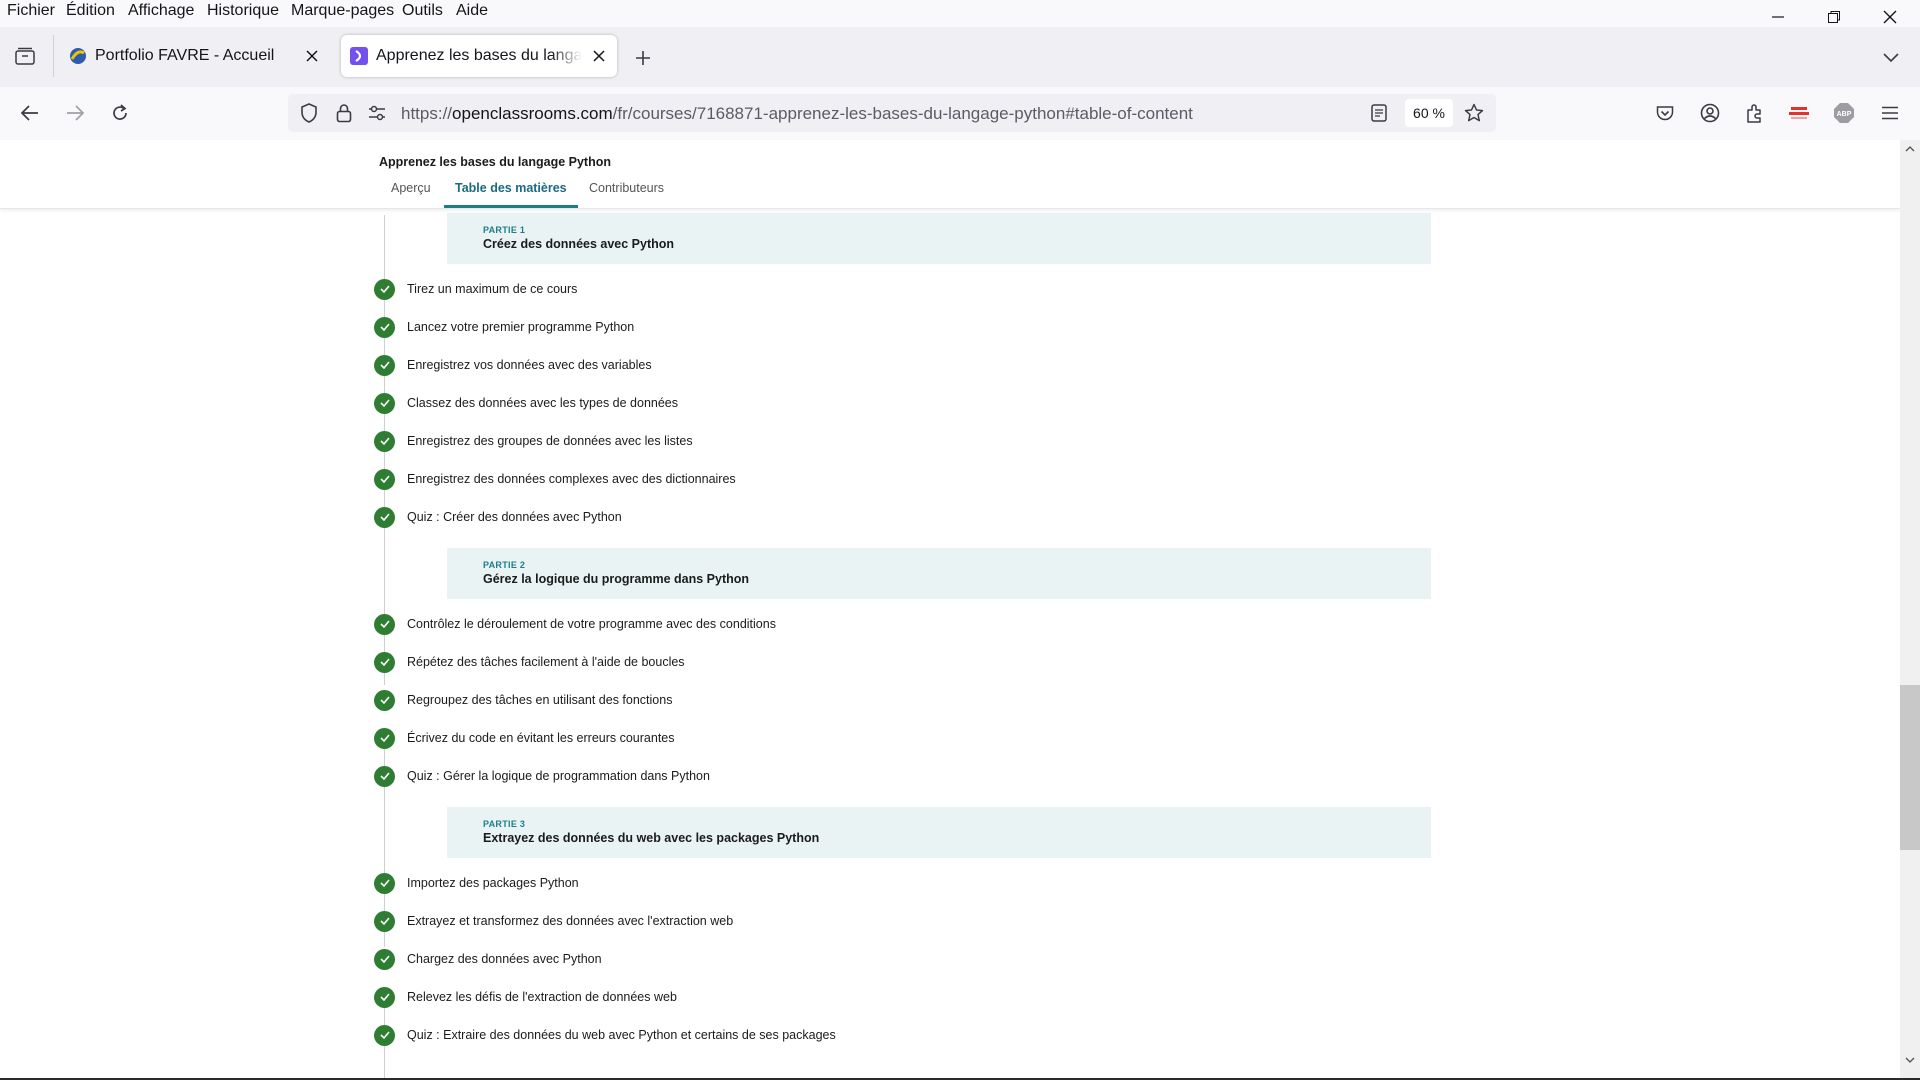 The width and height of the screenshot is (1920, 1080). What do you see at coordinates (309, 113) in the screenshot?
I see `shield-icon` at bounding box center [309, 113].